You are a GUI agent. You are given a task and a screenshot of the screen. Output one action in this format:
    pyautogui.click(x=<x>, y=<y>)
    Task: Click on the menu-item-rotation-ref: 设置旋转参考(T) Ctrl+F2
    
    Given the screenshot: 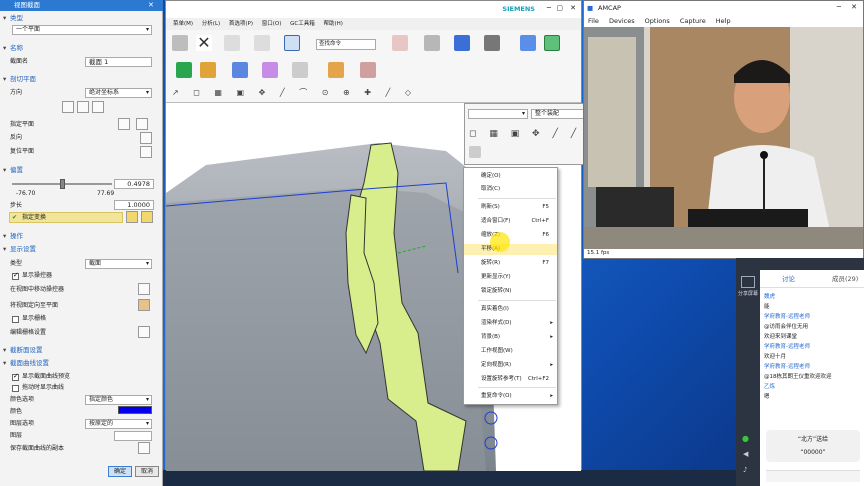 What is the action you would take?
    pyautogui.click(x=510, y=379)
    